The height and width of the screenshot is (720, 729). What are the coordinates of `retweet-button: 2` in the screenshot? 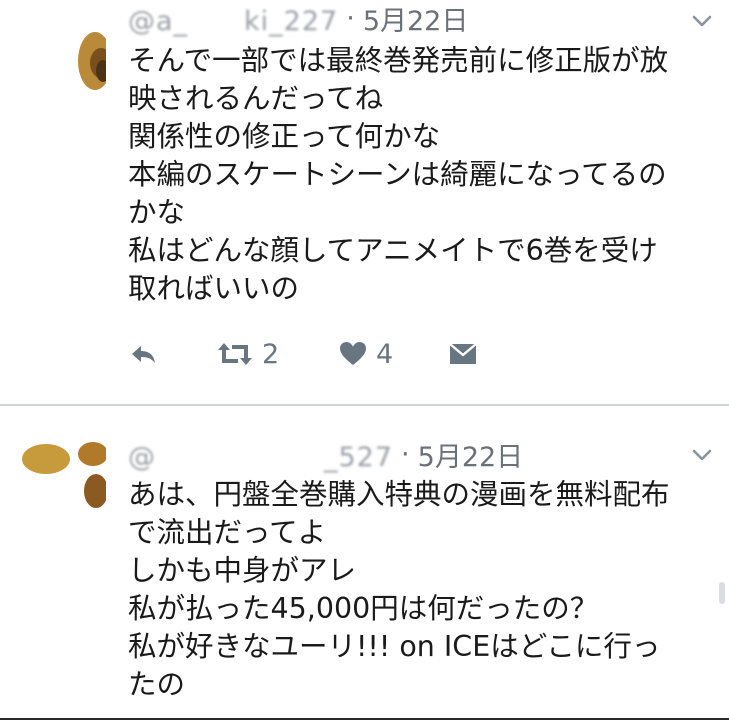 It's located at (247, 354).